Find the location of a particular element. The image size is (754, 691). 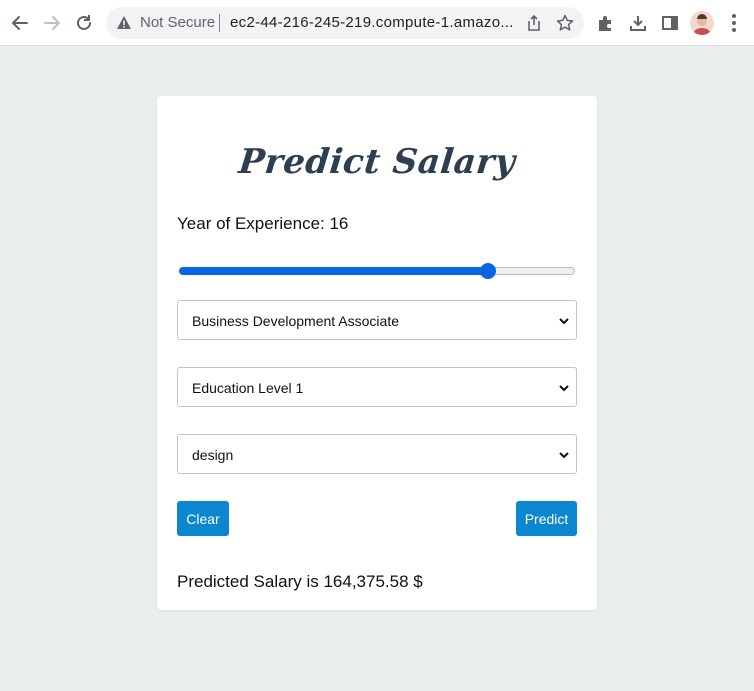

forward-icon is located at coordinates (52, 23).